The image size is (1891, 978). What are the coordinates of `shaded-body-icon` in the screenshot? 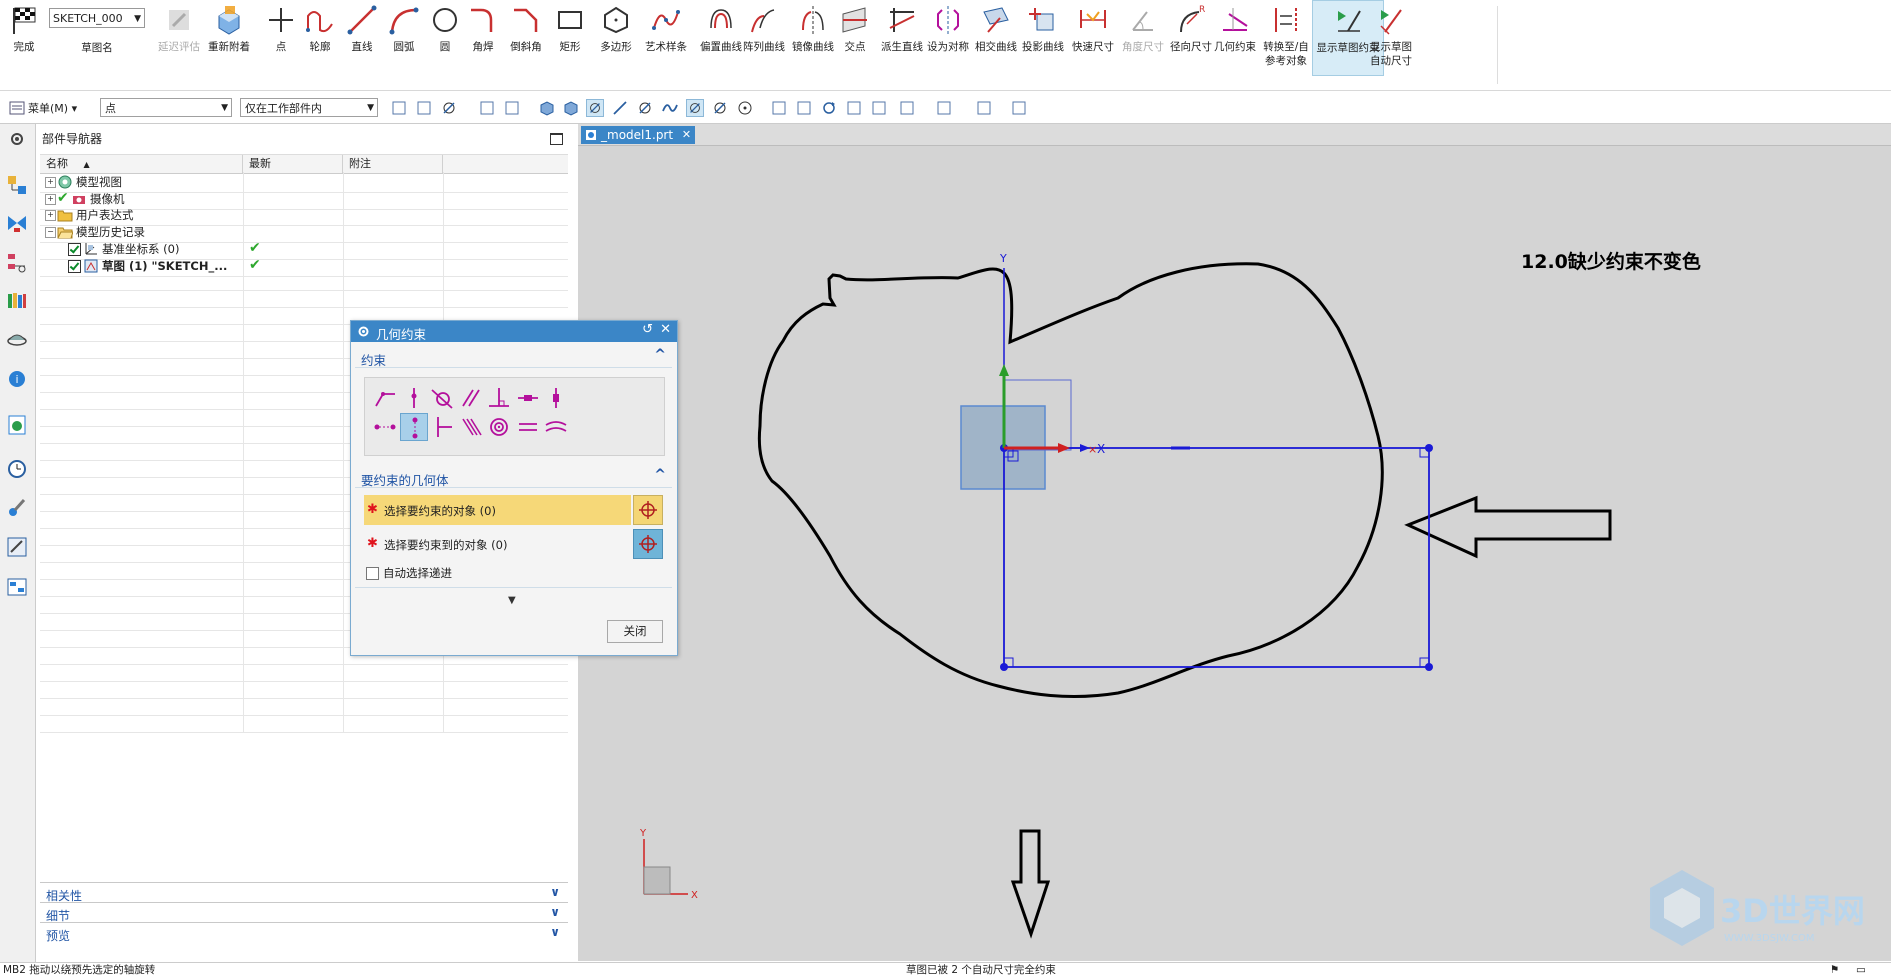 It's located at (547, 108).